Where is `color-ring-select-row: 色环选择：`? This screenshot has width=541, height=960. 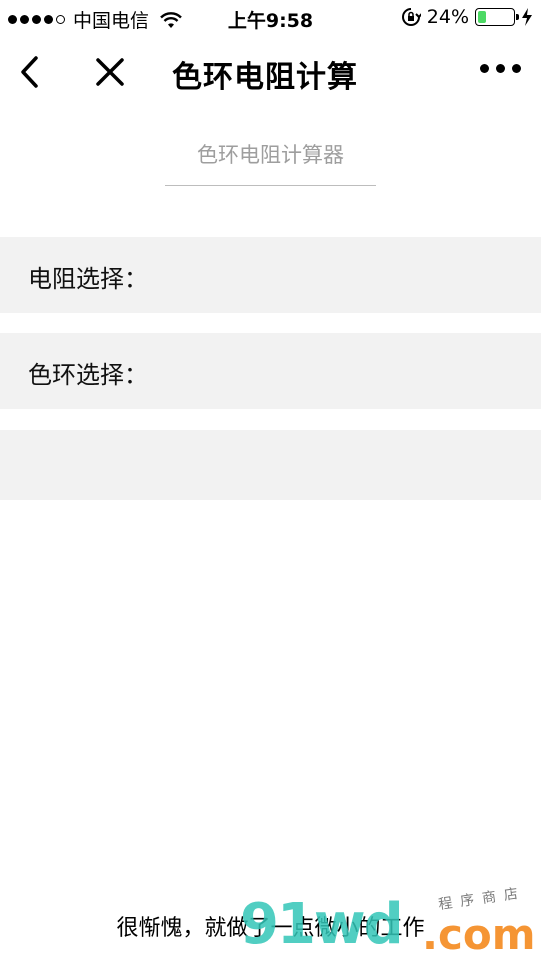
color-ring-select-row: 色环选择： is located at coordinates (270, 371).